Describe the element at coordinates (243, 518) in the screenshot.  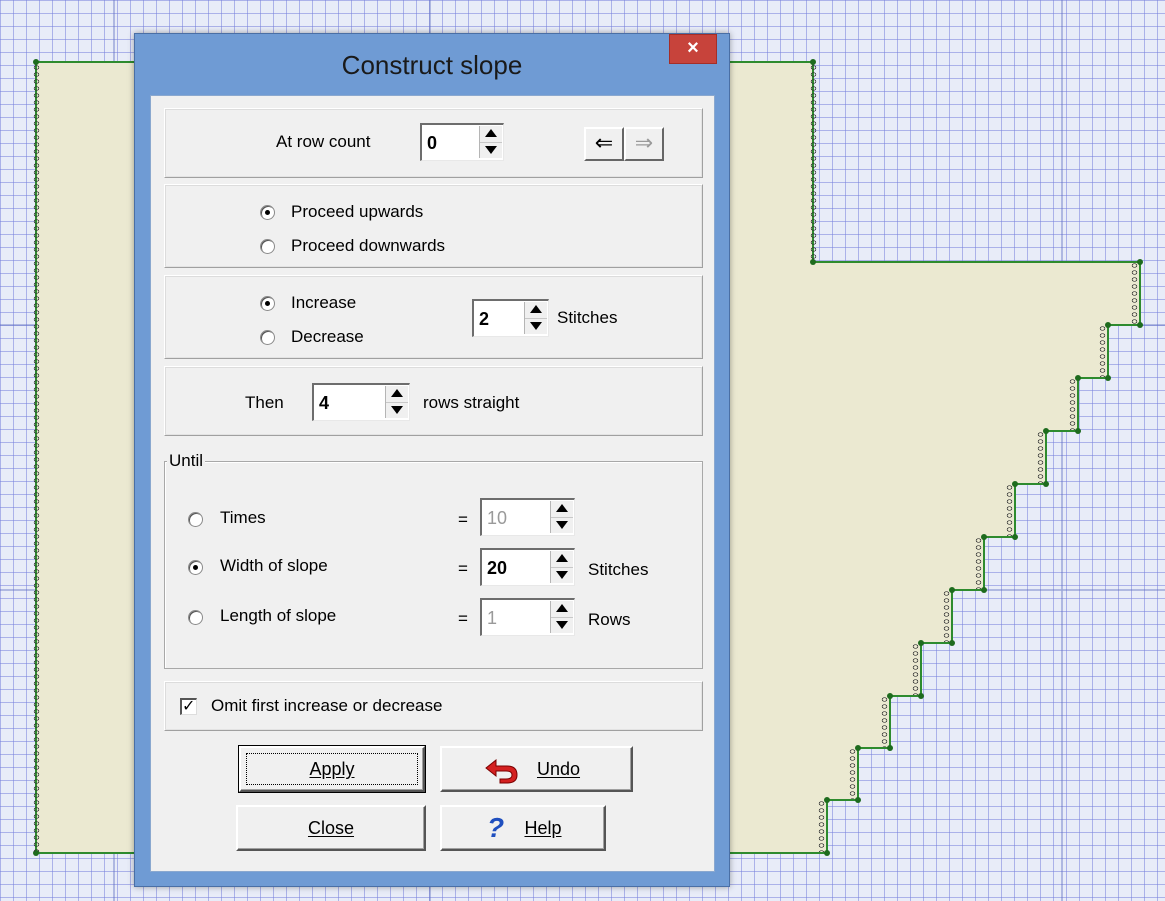
I see `times-label: Times` at that location.